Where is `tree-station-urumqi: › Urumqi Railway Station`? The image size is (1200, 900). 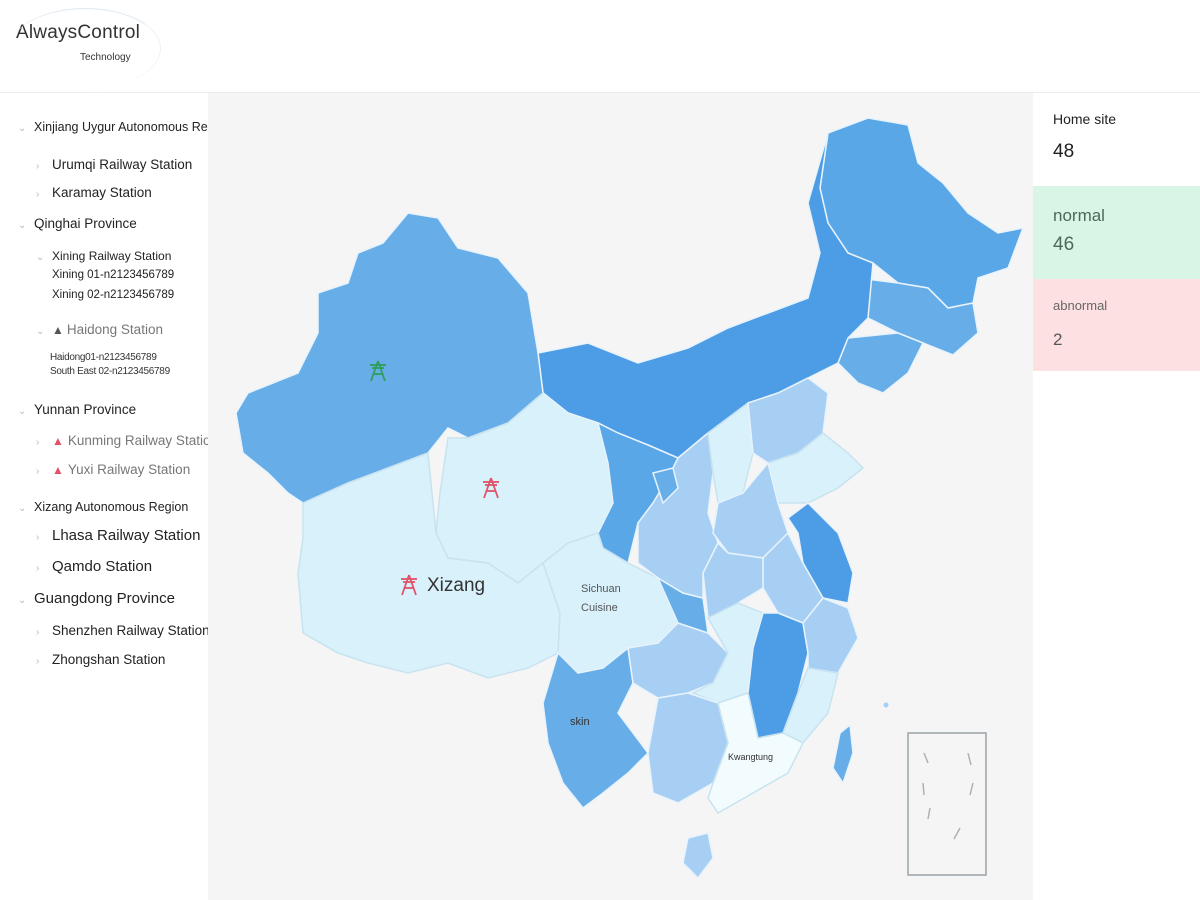 tree-station-urumqi: › Urumqi Railway Station is located at coordinates (114, 164).